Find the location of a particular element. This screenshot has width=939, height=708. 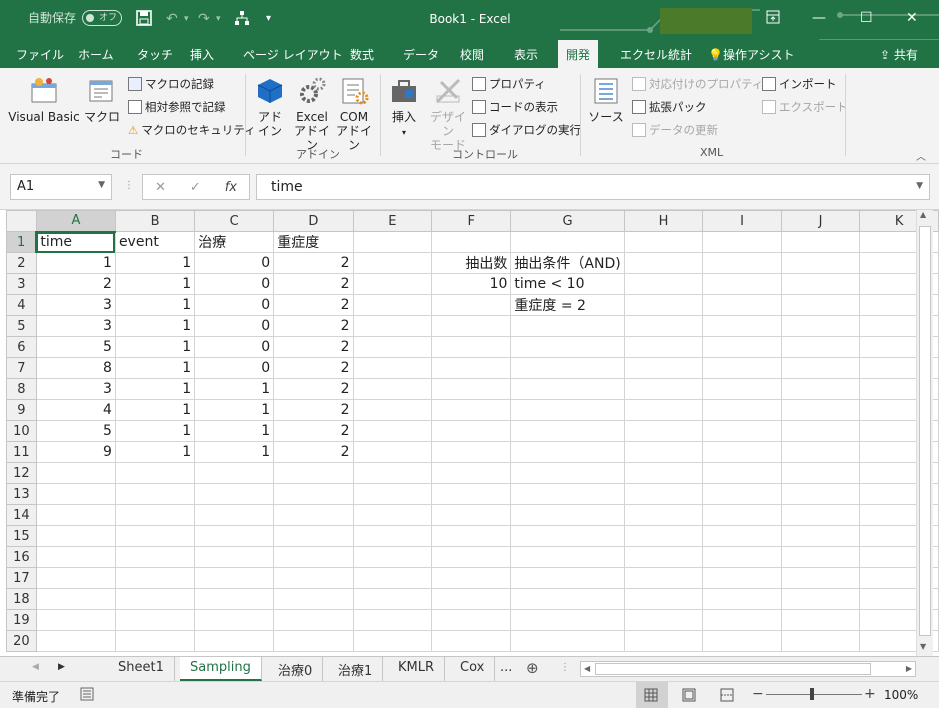

tab-home: ホーム is located at coordinates (96, 54).